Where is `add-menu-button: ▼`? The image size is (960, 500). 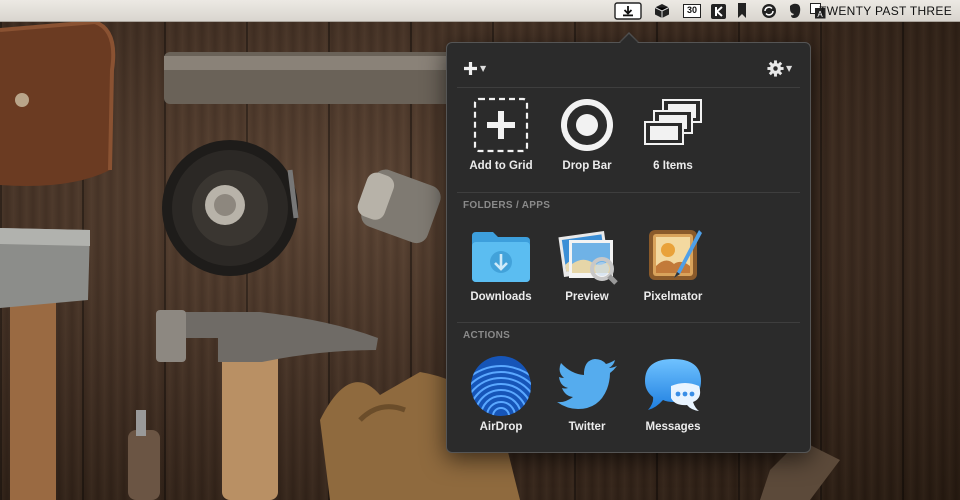
add-menu-button: ▼ is located at coordinates (474, 68).